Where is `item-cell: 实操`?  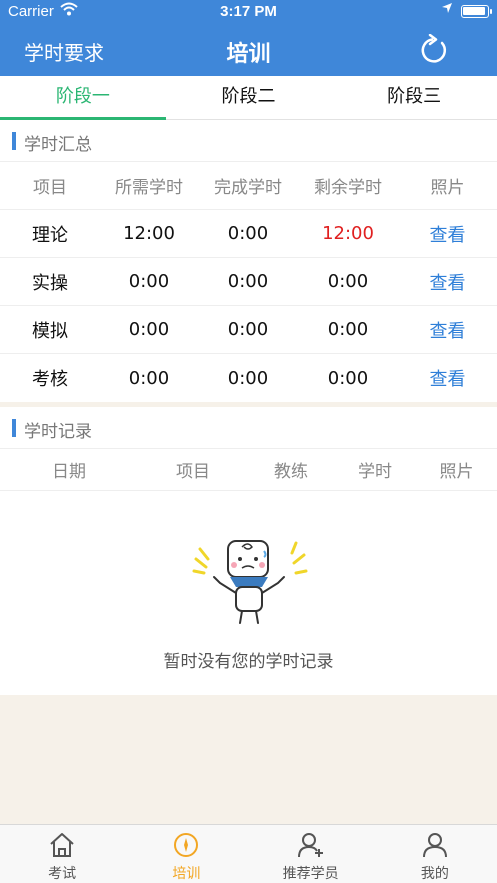
item-cell: 实操 is located at coordinates (50, 283).